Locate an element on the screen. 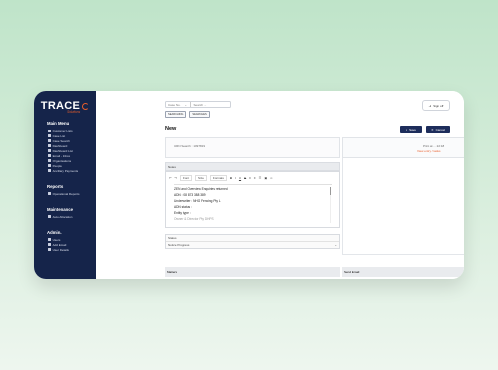 The image size is (498, 370). send-email-header: Send Email is located at coordinates (403, 272).